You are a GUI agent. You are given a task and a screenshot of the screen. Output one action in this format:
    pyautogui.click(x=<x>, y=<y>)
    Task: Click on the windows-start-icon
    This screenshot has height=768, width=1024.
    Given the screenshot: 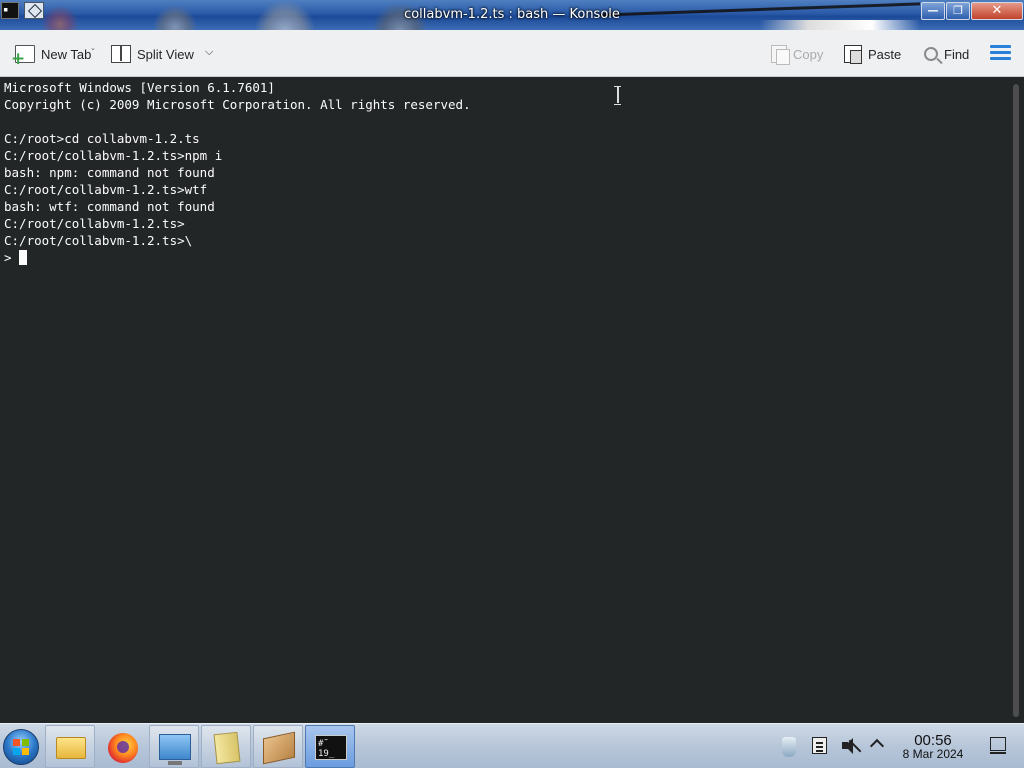 What is the action you would take?
    pyautogui.click(x=21, y=747)
    